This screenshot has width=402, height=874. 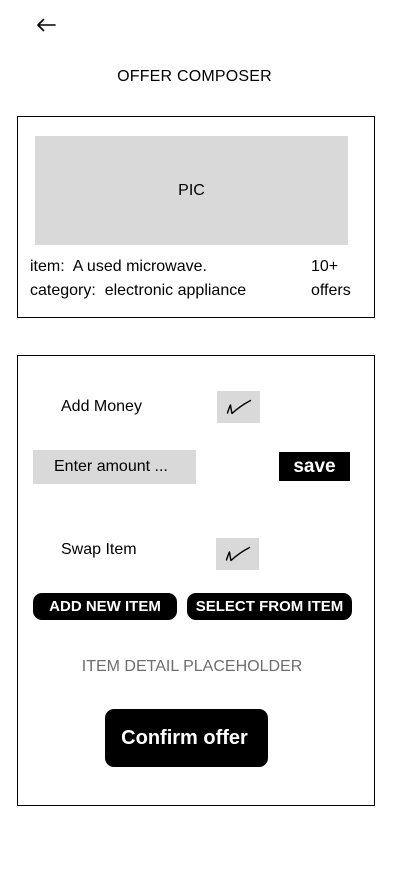 I want to click on swap-item-checkbox, so click(x=237, y=554).